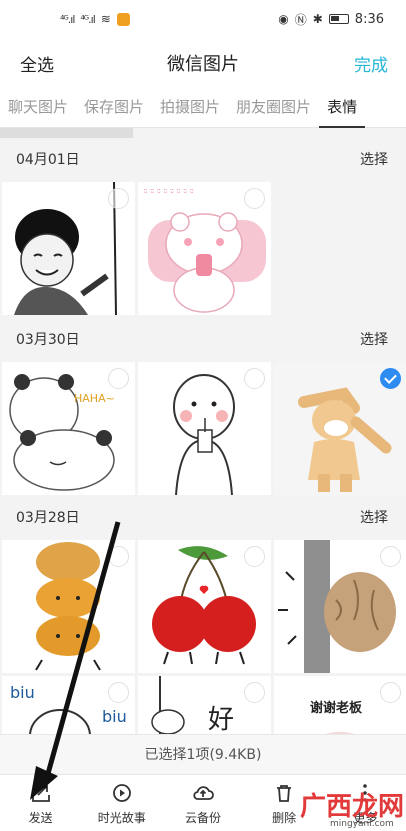 The width and height of the screenshot is (406, 831). I want to click on delete-label: 删除, so click(284, 817).